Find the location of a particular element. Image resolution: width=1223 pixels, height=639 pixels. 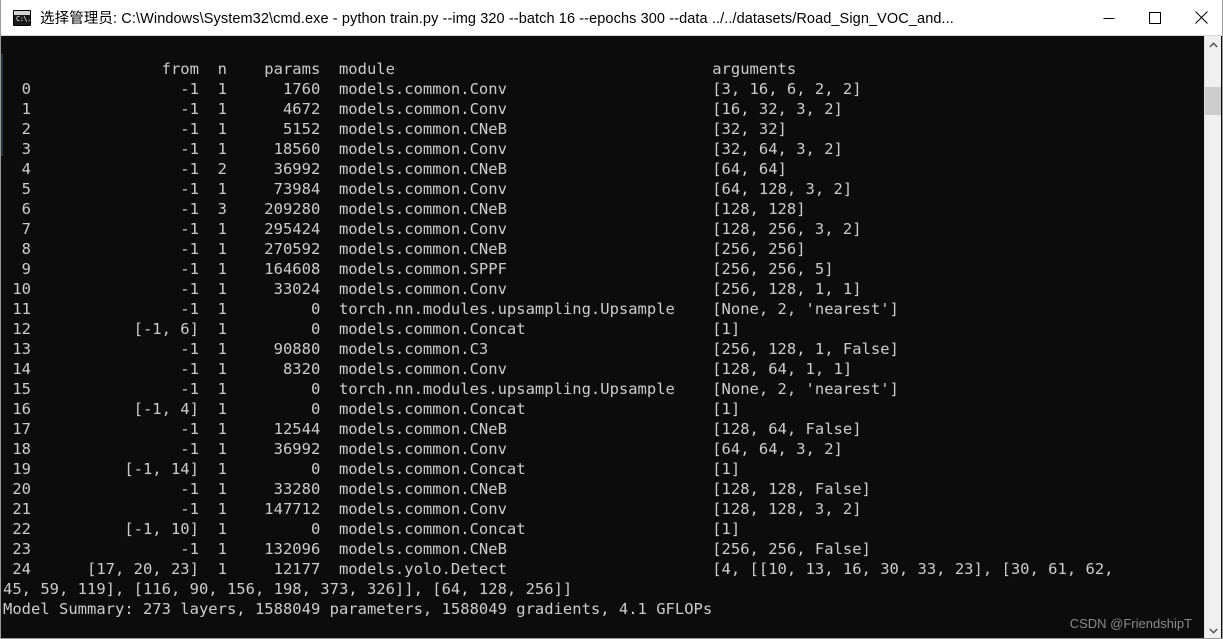

minimize-icon is located at coordinates (1109, 18).